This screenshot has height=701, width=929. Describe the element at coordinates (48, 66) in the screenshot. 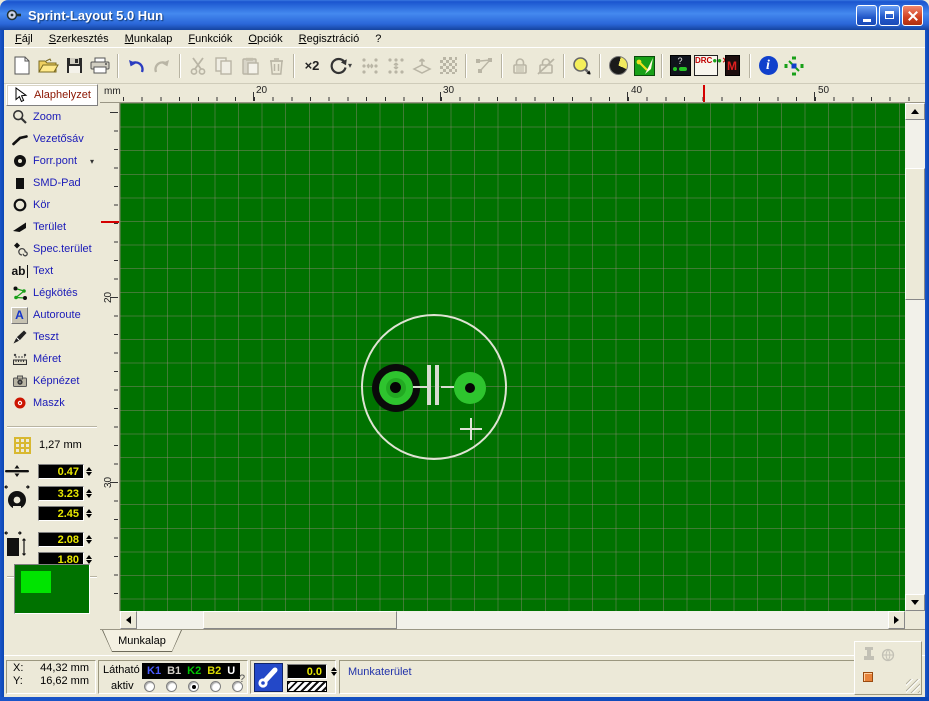

I see `open-button` at that location.